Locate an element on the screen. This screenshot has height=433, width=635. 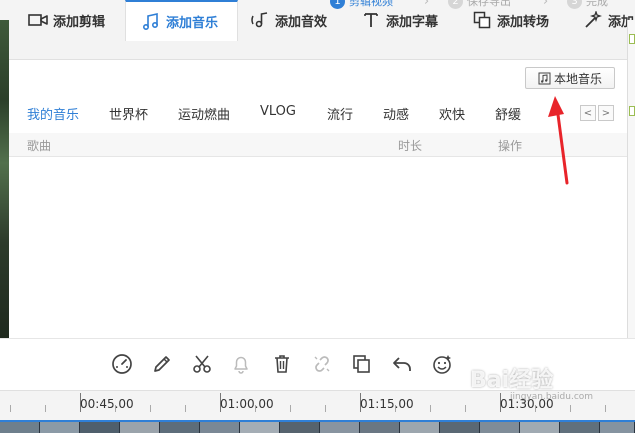
transition-icon is located at coordinates (482, 20).